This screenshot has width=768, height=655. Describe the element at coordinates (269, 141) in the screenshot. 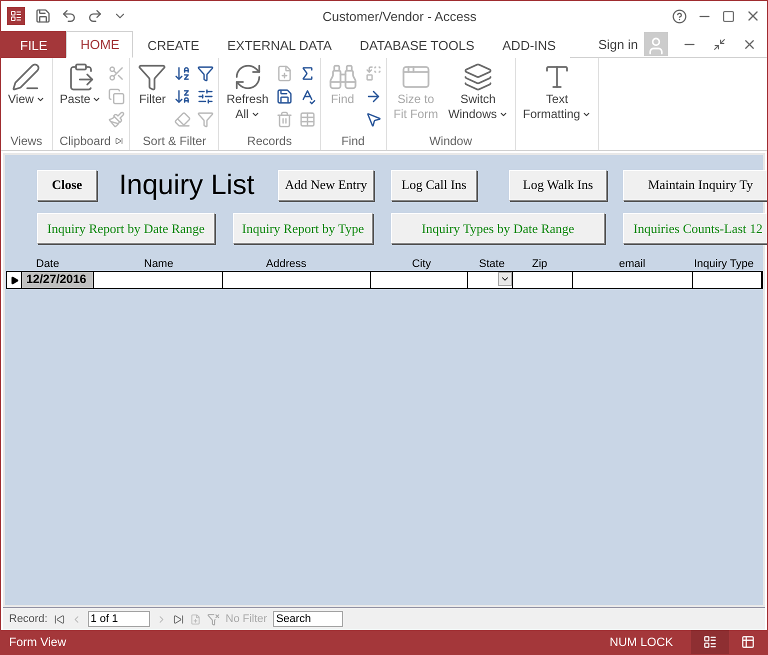

I see `group-label: Records` at that location.